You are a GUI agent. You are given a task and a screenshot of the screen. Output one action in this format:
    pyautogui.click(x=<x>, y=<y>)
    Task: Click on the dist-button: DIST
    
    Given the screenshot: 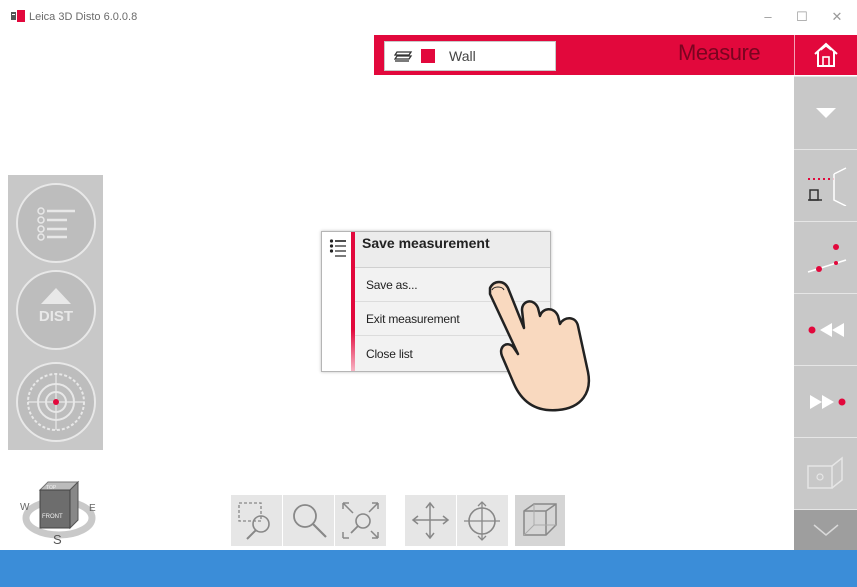 What is the action you would take?
    pyautogui.click(x=56, y=310)
    